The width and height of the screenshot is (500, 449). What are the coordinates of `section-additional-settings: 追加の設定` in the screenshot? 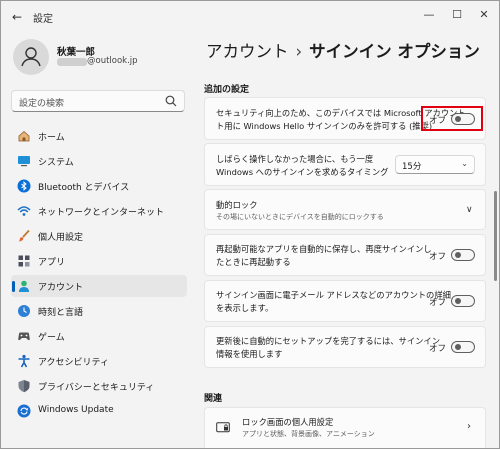 It's located at (227, 90).